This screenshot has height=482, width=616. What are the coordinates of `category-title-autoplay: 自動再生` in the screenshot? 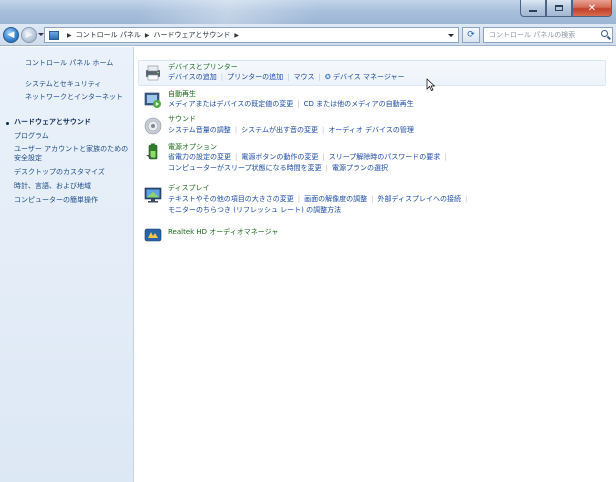 It's located at (182, 94).